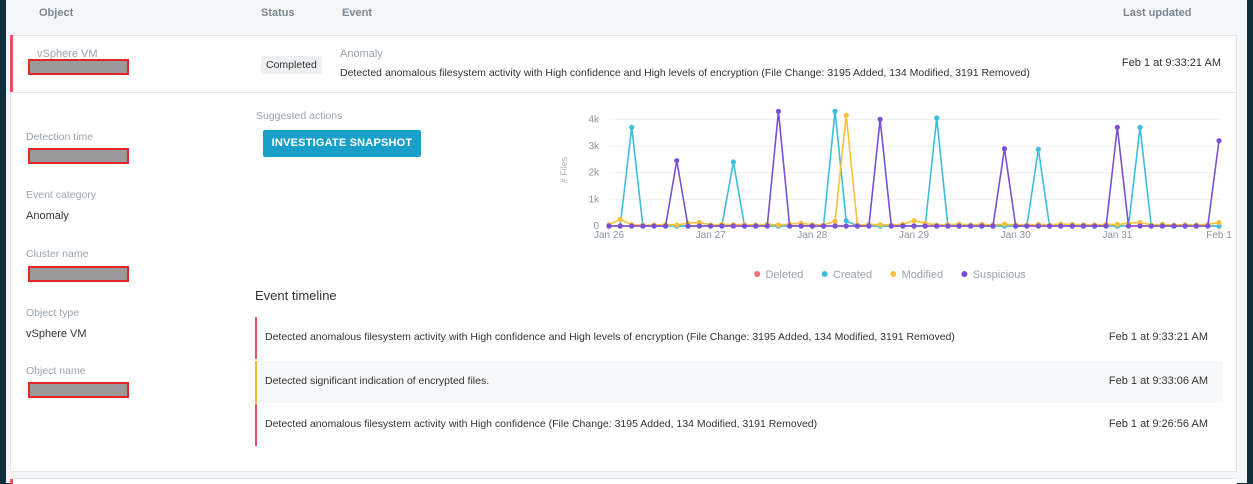  I want to click on divider, so click(623, 92).